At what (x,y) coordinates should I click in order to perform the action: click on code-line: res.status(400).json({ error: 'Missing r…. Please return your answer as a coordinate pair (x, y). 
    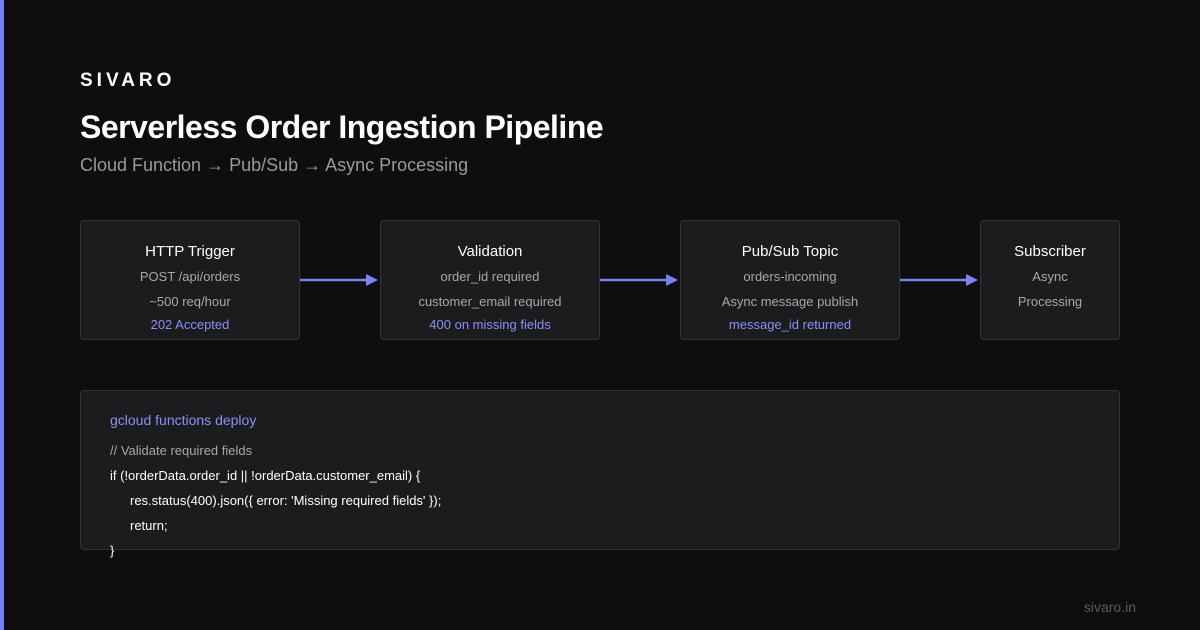
    Looking at the image, I should click on (286, 500).